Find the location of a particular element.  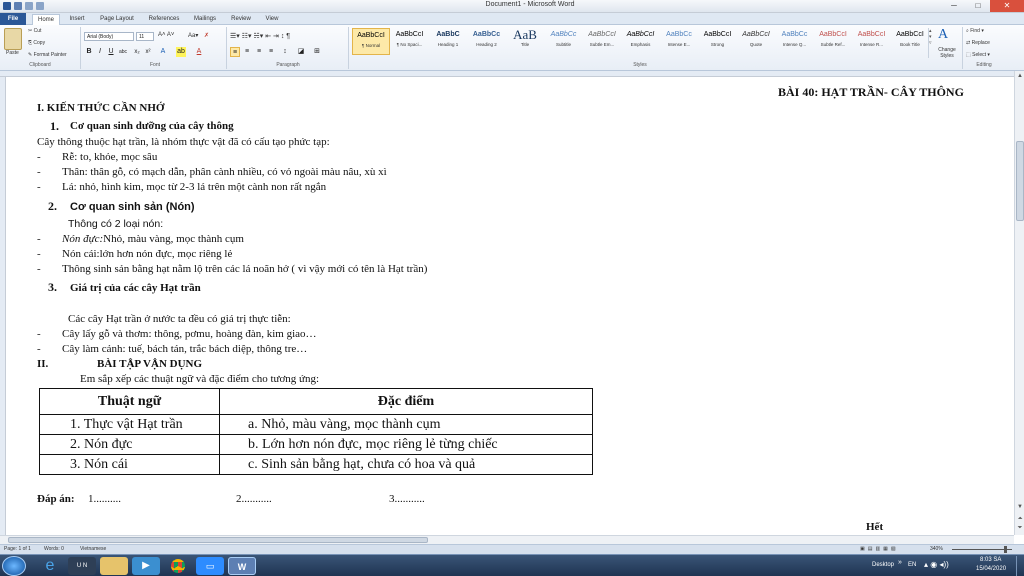

tab-references: References is located at coordinates (164, 19).